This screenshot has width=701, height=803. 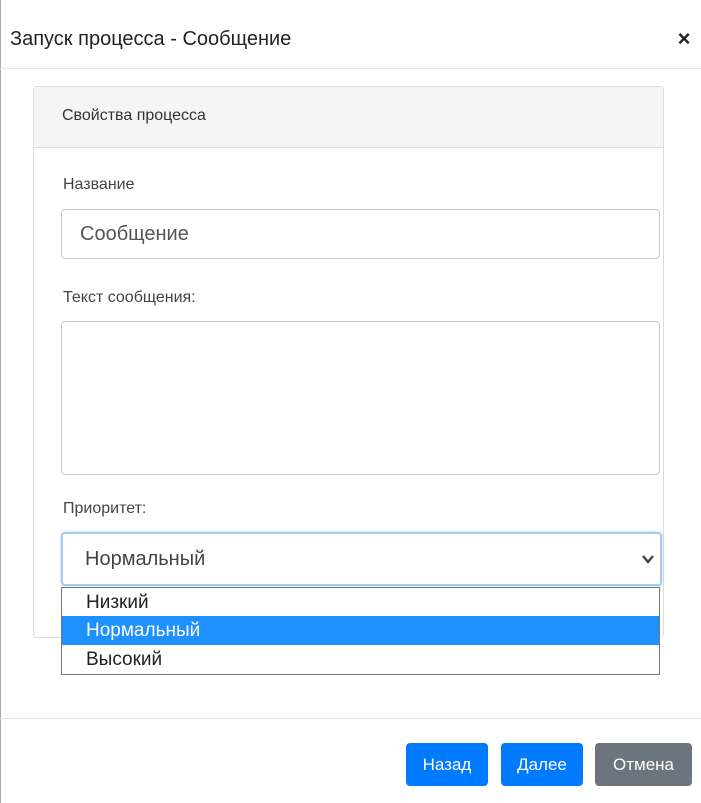 I want to click on priority-dropdown-list: Низкий Нормальный Высокий, so click(x=360, y=631).